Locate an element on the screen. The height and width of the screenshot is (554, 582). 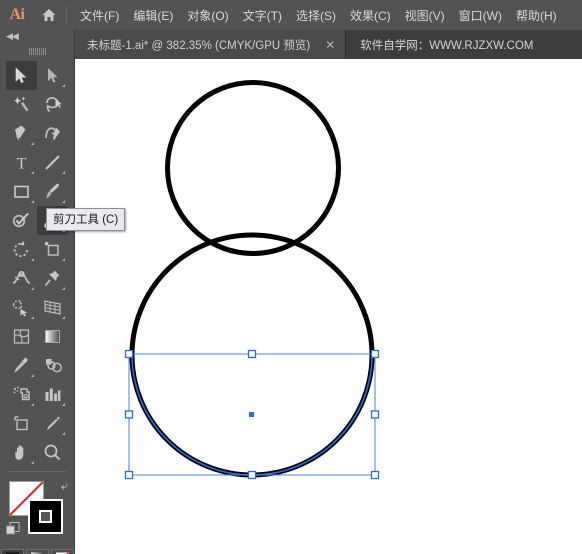
menu-effect: 效果(C) is located at coordinates (370, 15).